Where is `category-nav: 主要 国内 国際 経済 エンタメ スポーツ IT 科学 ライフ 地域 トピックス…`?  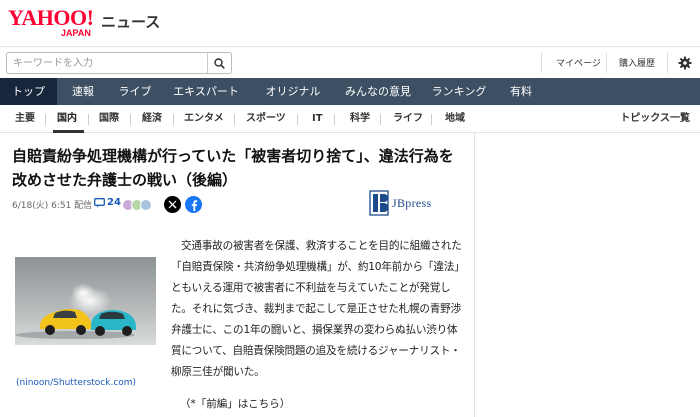
category-nav: 主要 国内 国際 経済 エンタメ スポーツ IT 科学 ライフ 地域 トピックス… is located at coordinates (350, 119).